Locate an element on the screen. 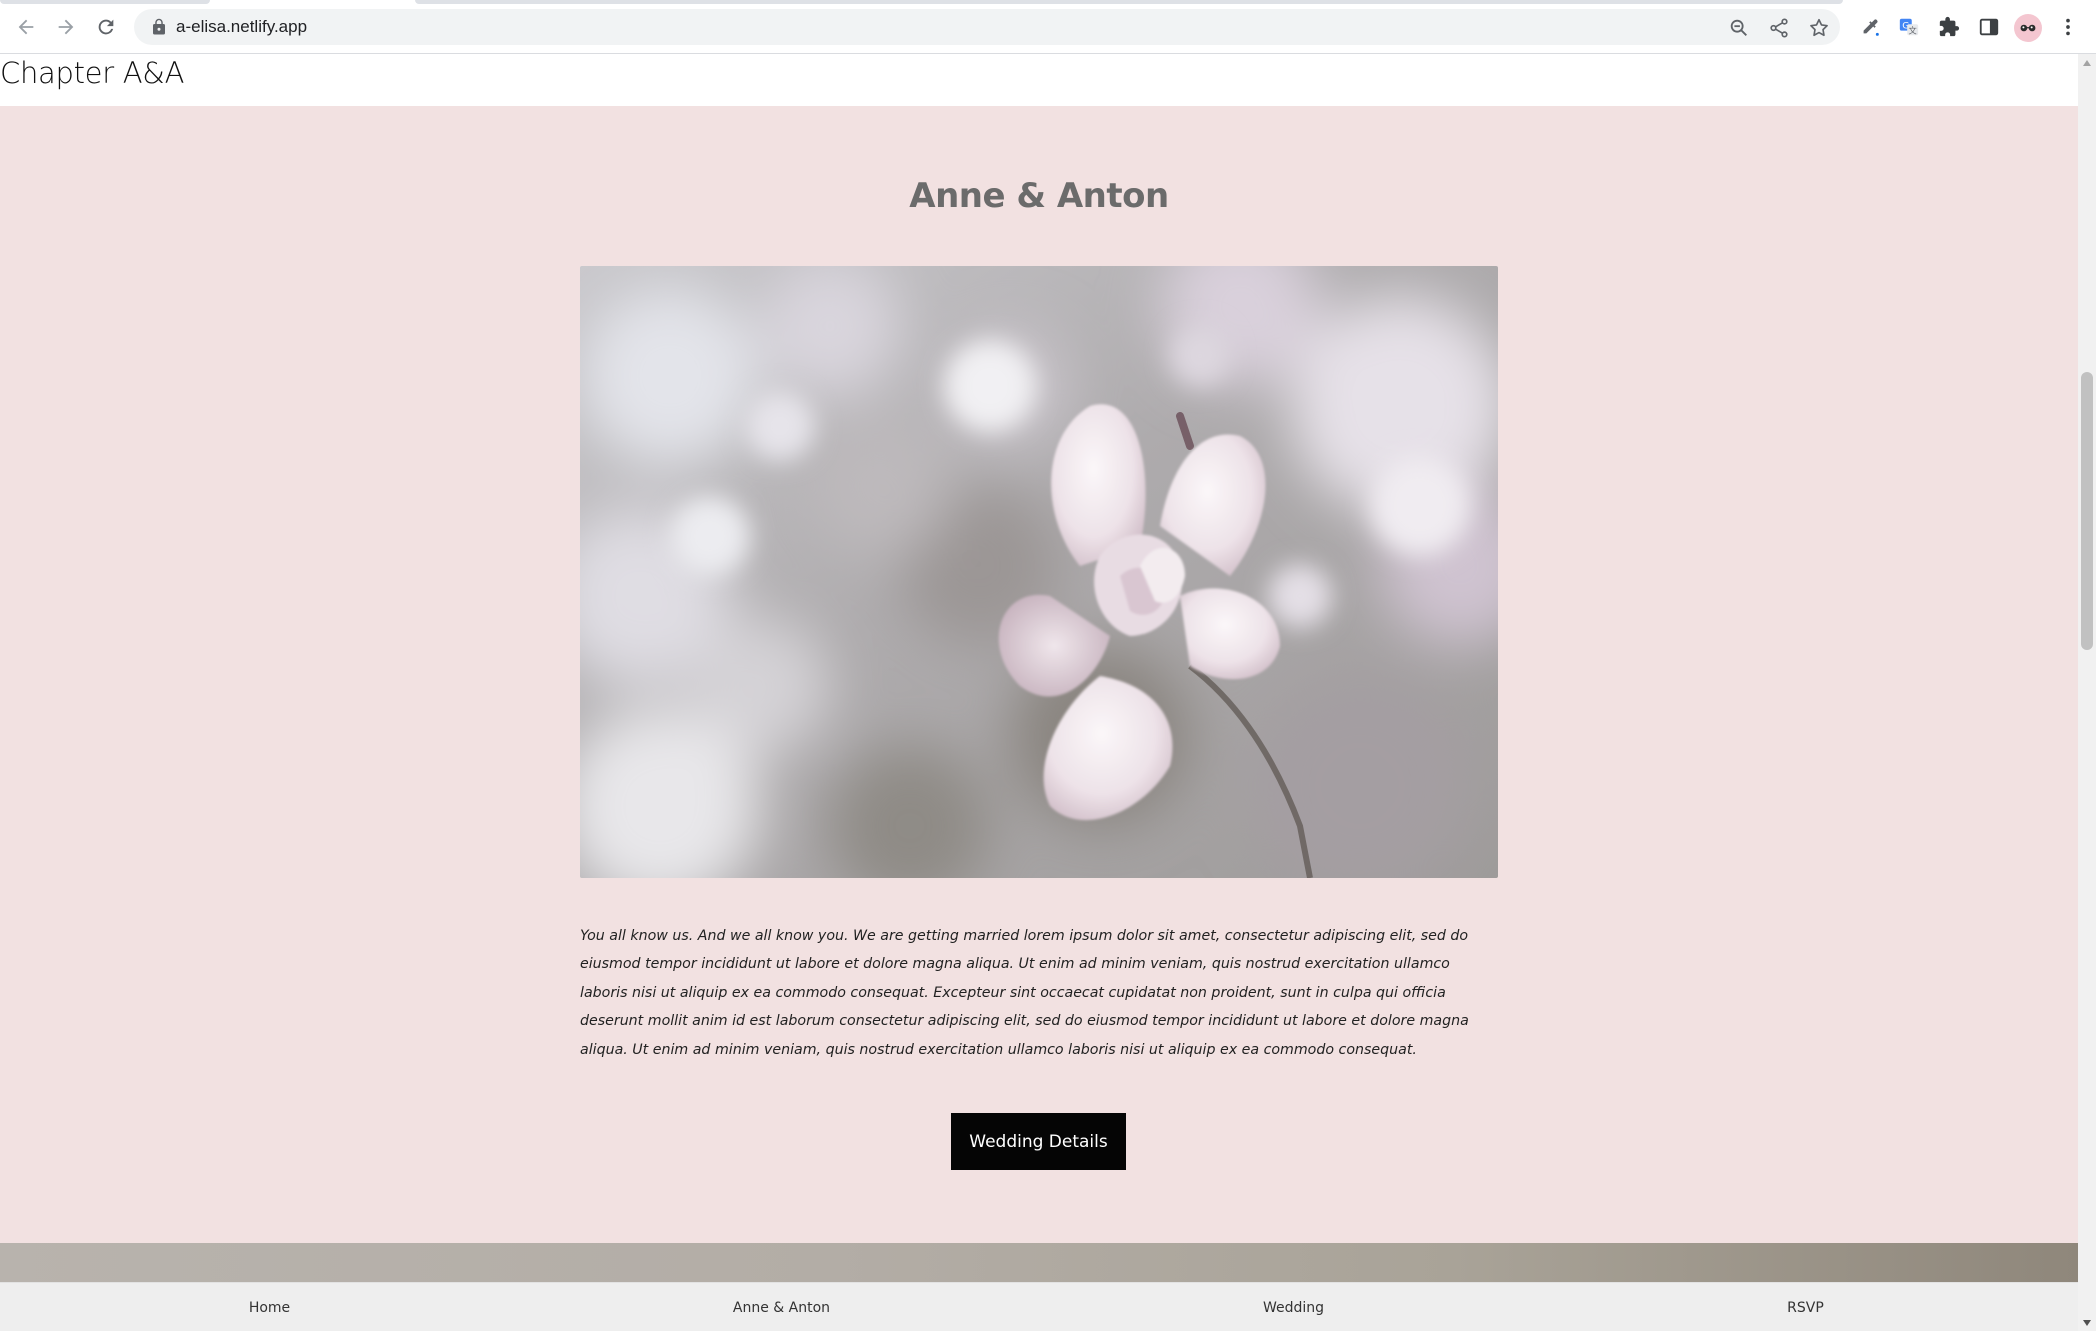 The height and width of the screenshot is (1331, 2096). glasses-icon is located at coordinates (2028, 28).